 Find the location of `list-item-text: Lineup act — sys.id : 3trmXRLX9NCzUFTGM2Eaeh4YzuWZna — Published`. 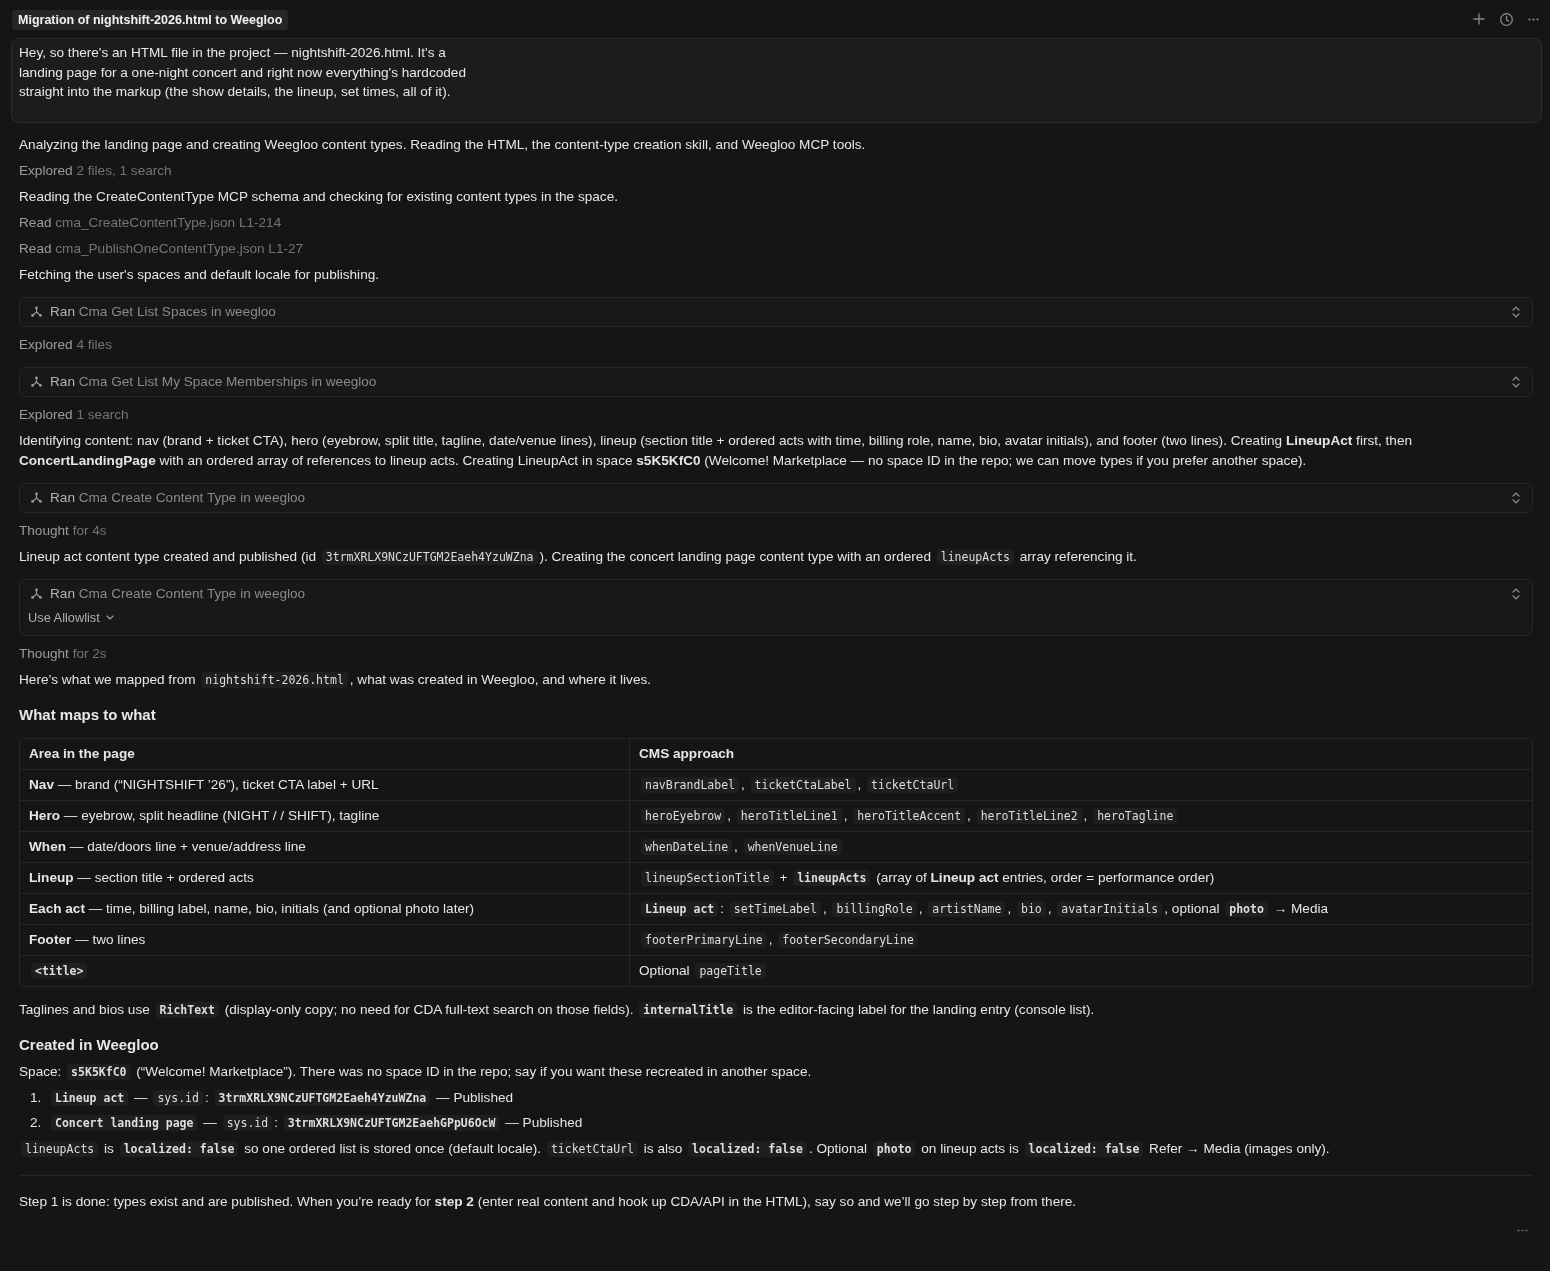

list-item-text: Lineup act — sys.id : 3trmXRLX9NCzUFTGM2Eaeh4YzuWZna — Published is located at coordinates (281, 1097).